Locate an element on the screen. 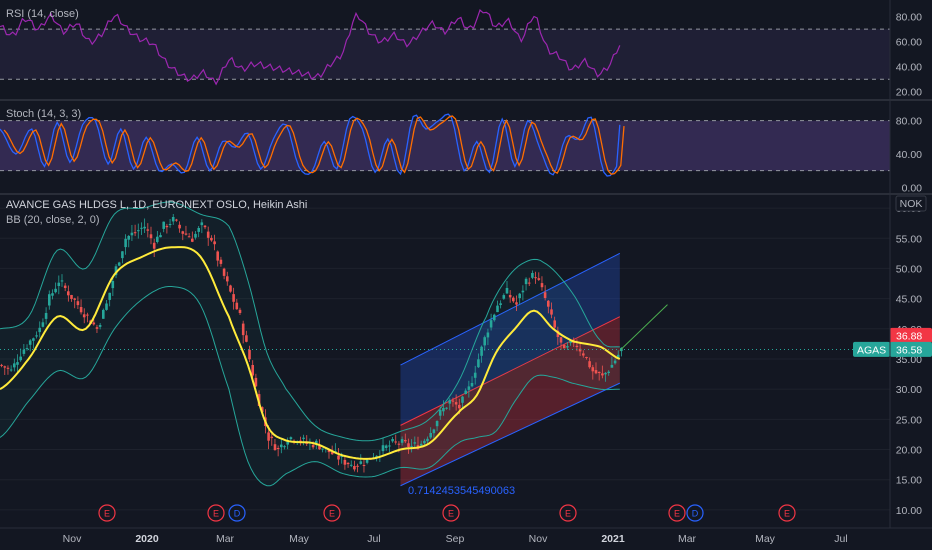 This screenshot has width=932, height=550. symbol-tag-text: AGAS is located at coordinates (871, 350).